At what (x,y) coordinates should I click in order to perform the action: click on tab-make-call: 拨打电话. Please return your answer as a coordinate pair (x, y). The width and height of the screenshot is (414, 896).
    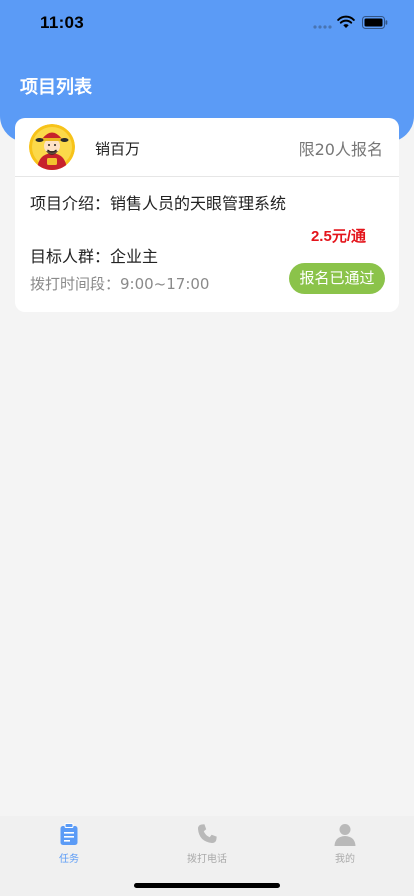
    Looking at the image, I should click on (207, 846).